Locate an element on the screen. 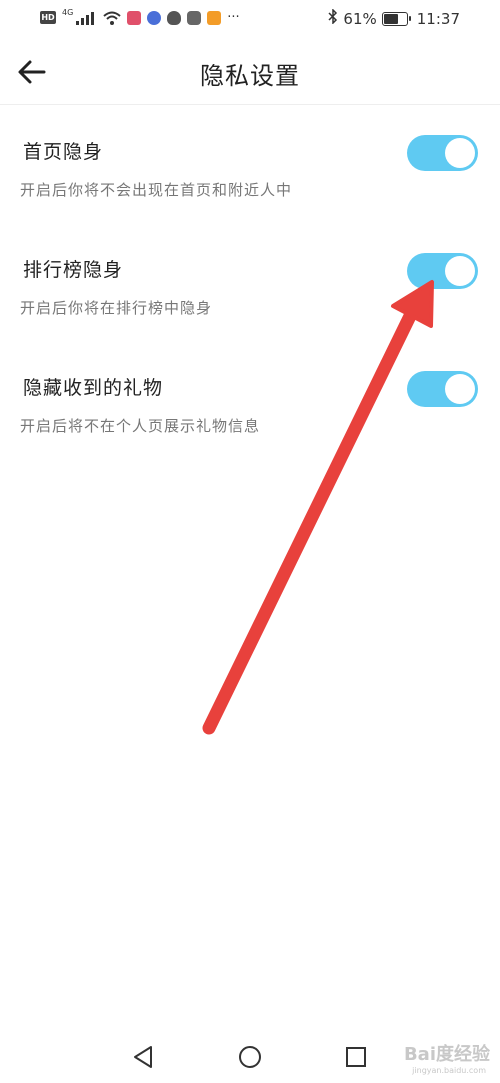 The width and height of the screenshot is (500, 1083). music-icon is located at coordinates (154, 17).